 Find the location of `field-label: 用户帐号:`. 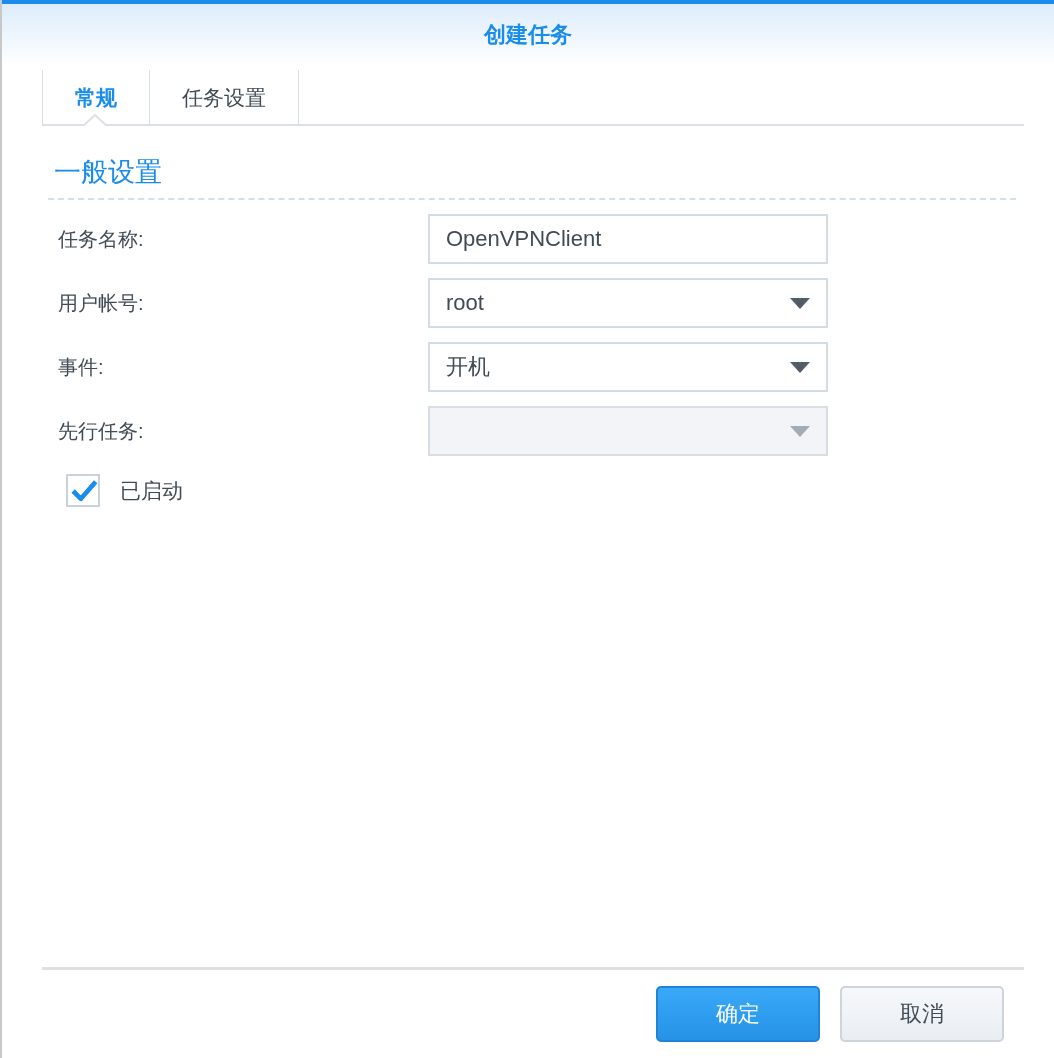

field-label: 用户帐号: is located at coordinates (101, 303).